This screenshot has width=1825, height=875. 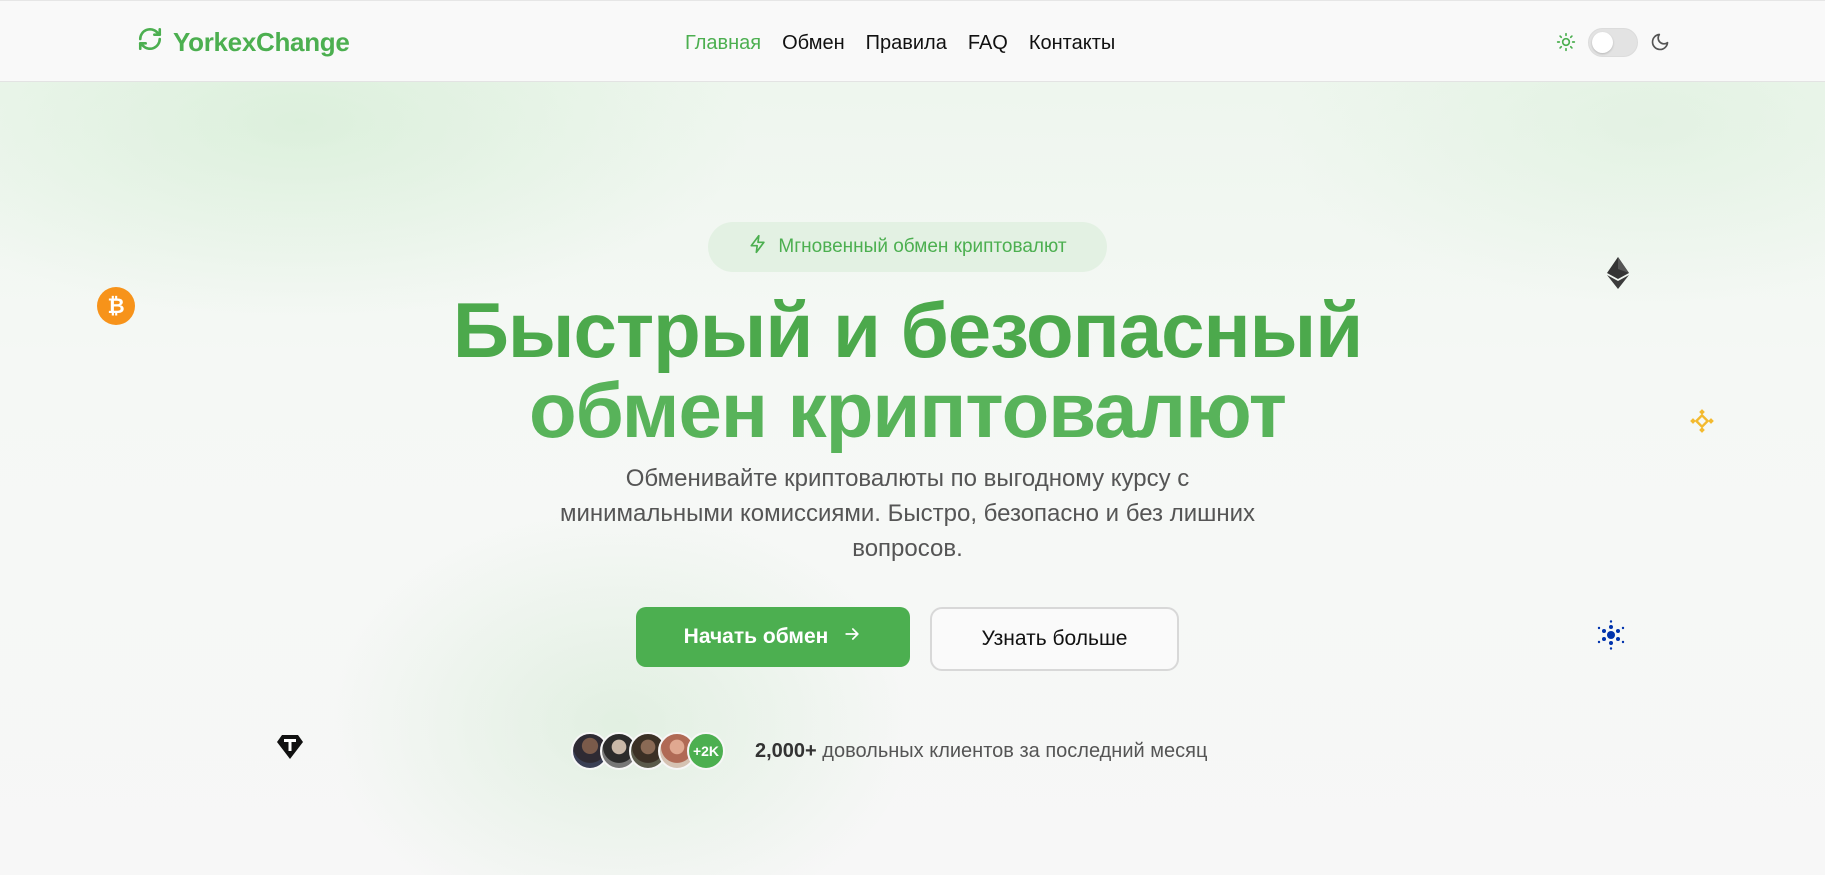 What do you see at coordinates (908, 410) in the screenshot?
I see `hero-title-line2: обмен криптовалют` at bounding box center [908, 410].